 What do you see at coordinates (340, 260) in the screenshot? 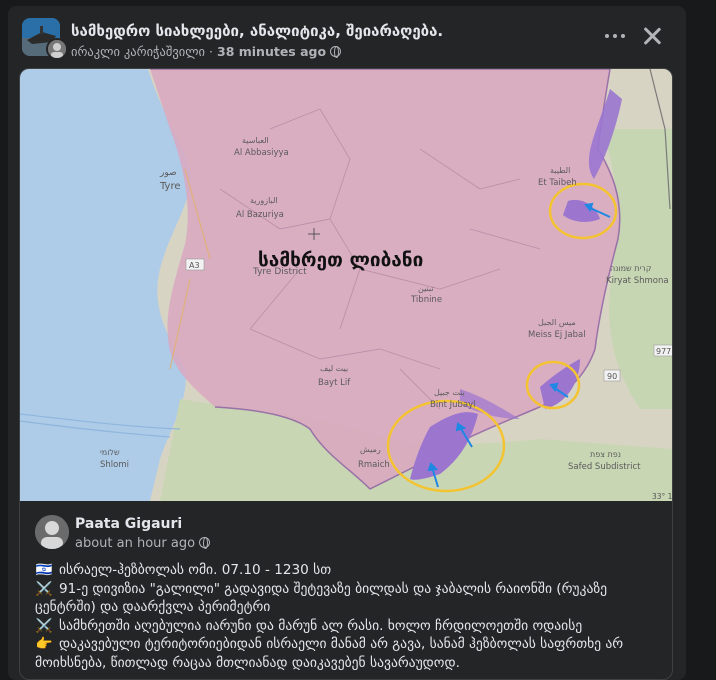
I see `map-main-label: სამხრეთ ლიბანი` at bounding box center [340, 260].